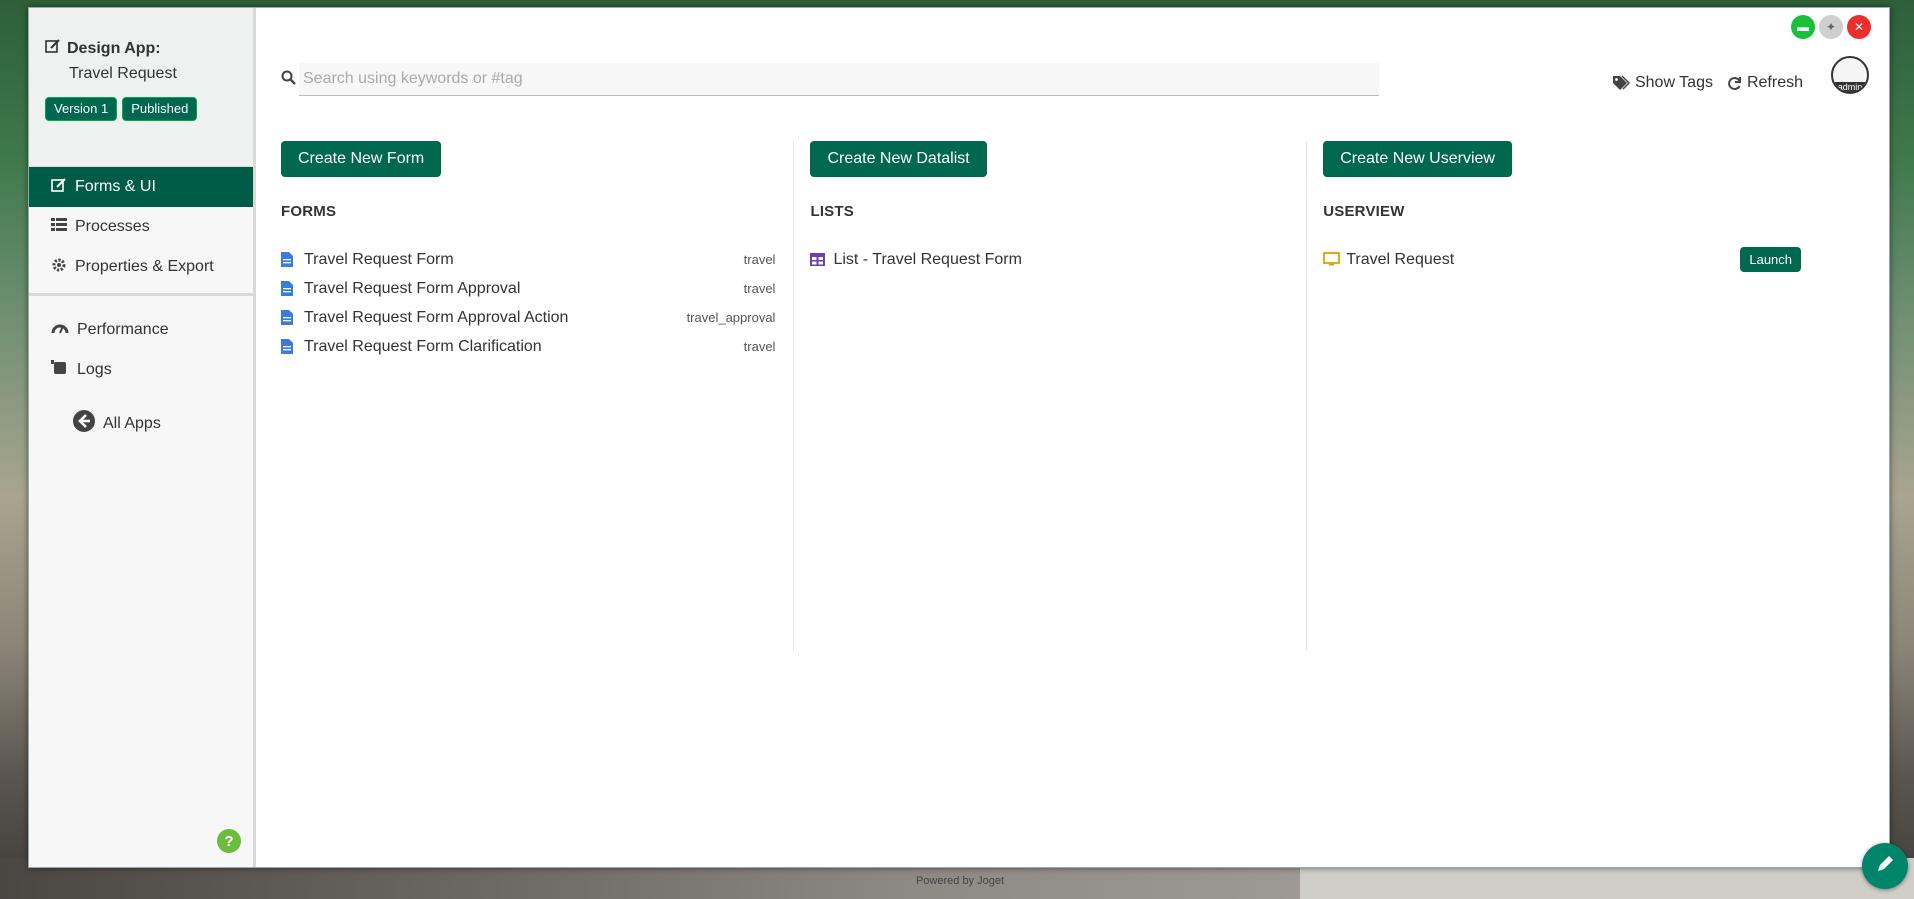 The width and height of the screenshot is (1914, 899). What do you see at coordinates (839, 79) in the screenshot?
I see `search-input` at bounding box center [839, 79].